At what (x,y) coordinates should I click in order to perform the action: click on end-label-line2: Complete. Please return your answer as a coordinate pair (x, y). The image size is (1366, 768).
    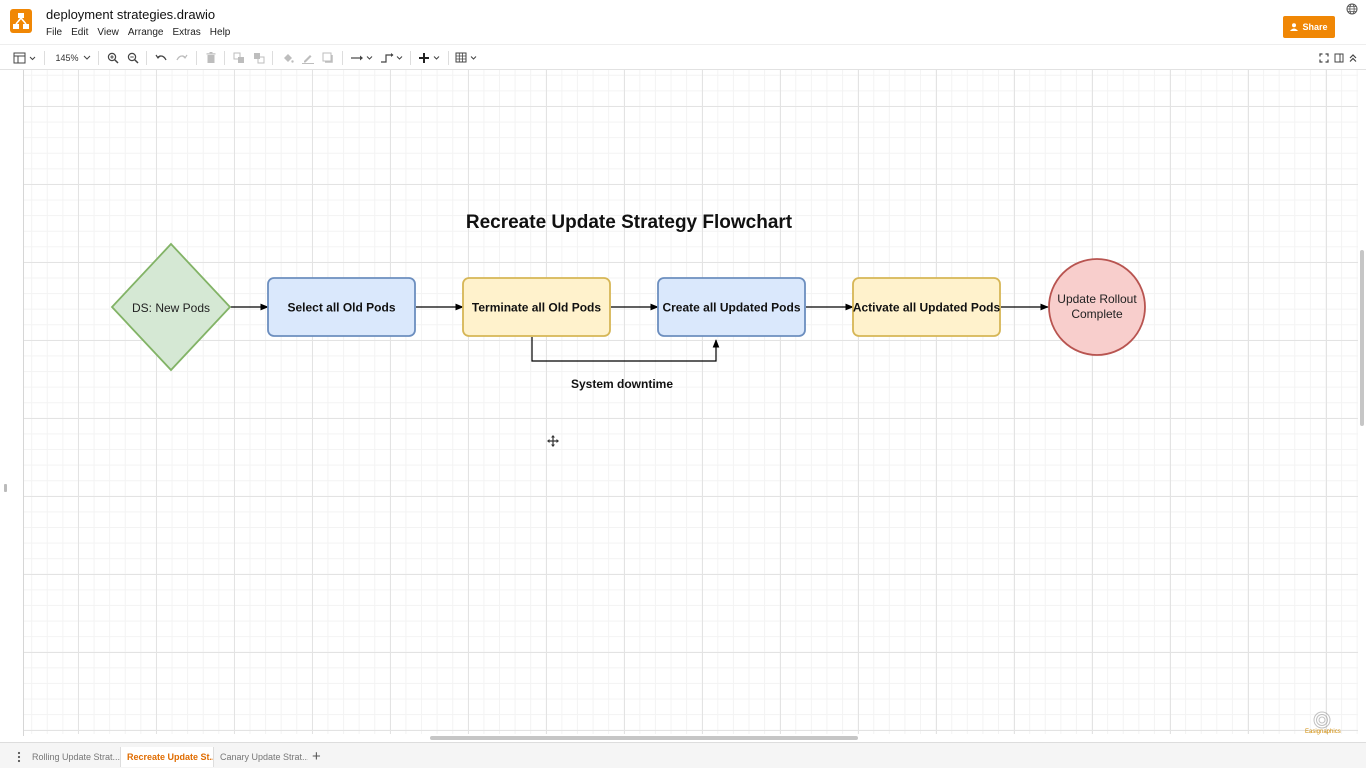
    Looking at the image, I should click on (1097, 314).